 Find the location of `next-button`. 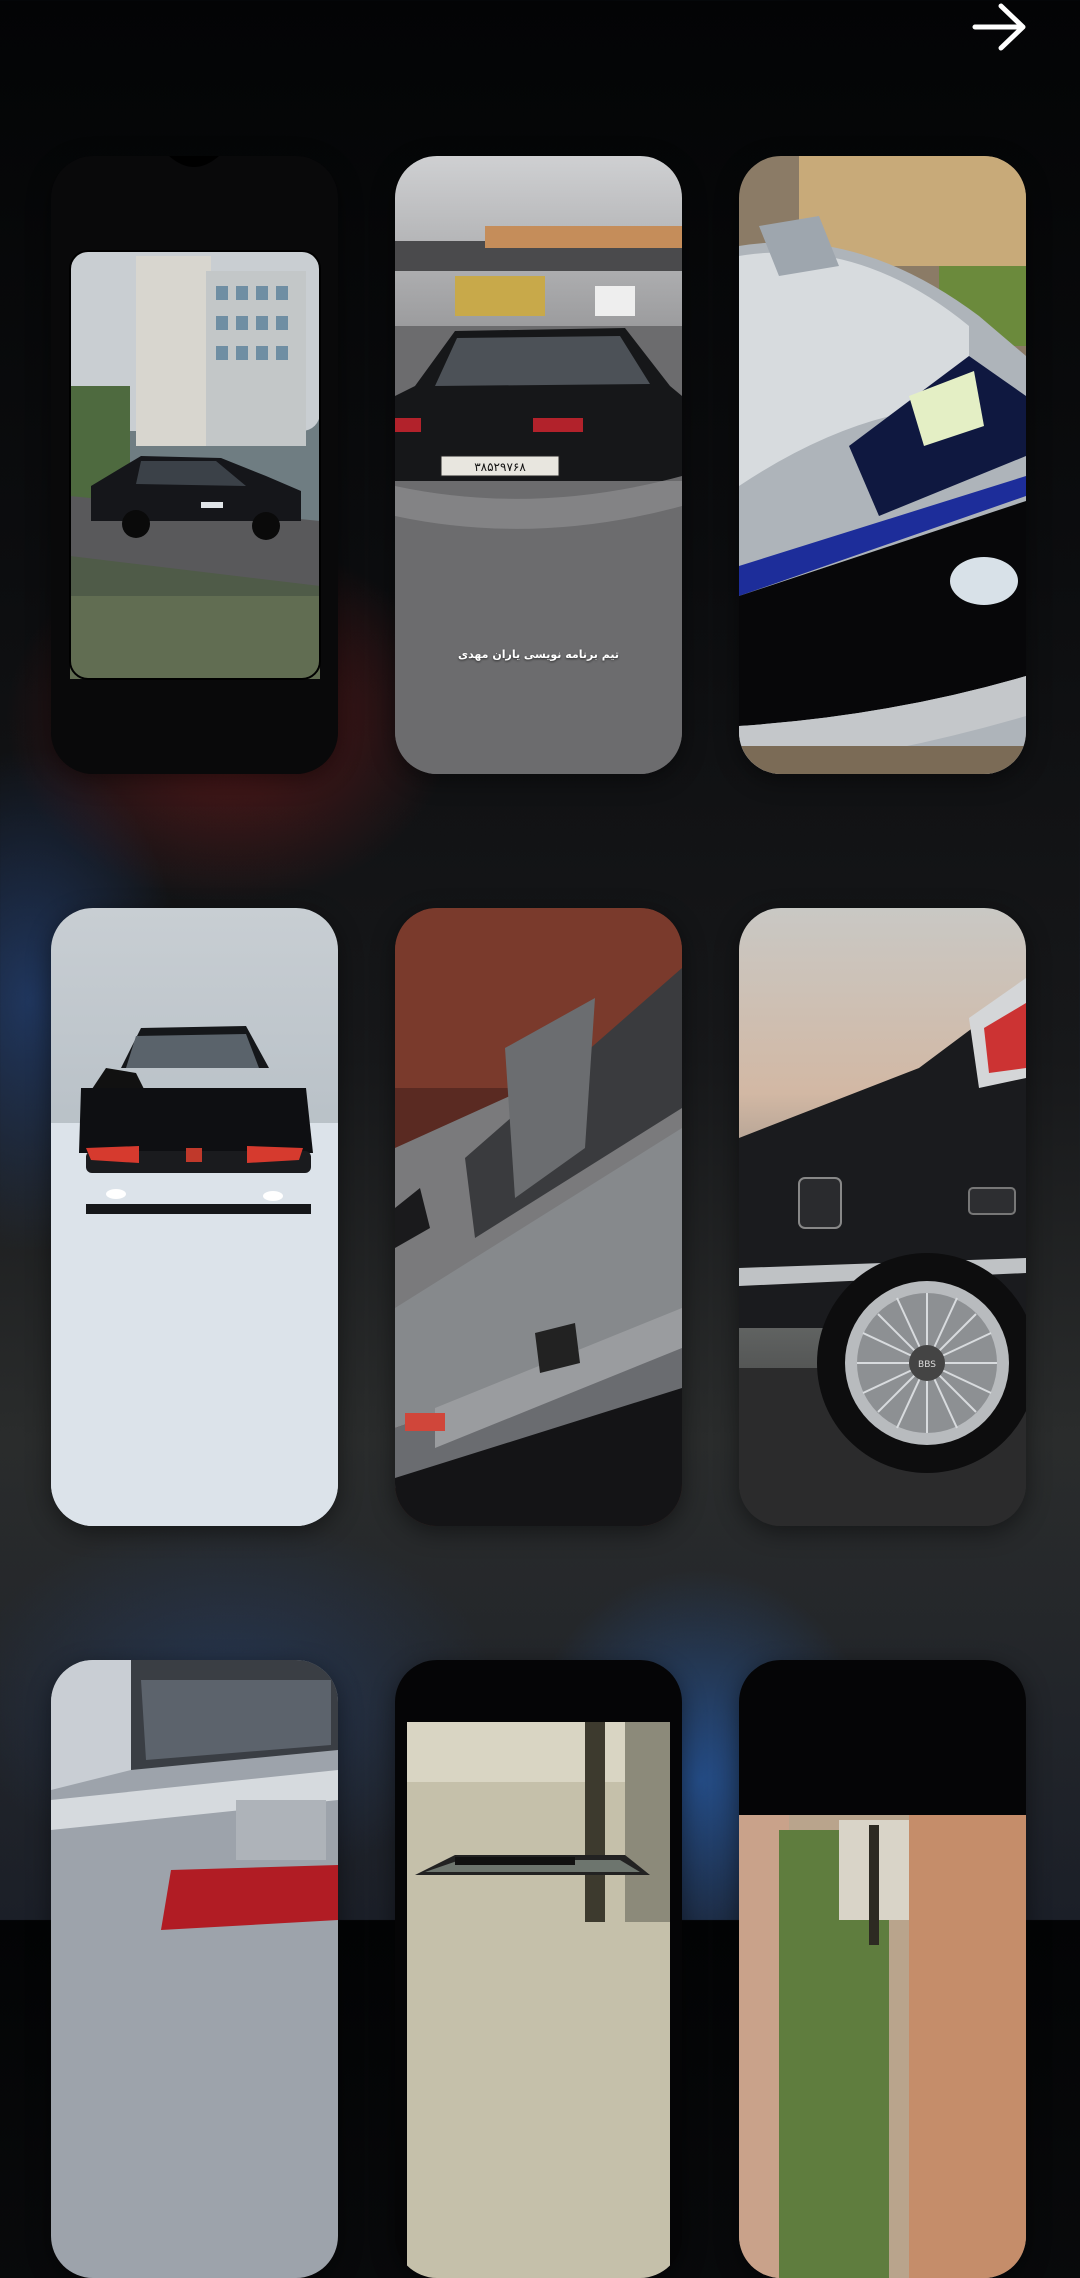

next-button is located at coordinates (1000, 27).